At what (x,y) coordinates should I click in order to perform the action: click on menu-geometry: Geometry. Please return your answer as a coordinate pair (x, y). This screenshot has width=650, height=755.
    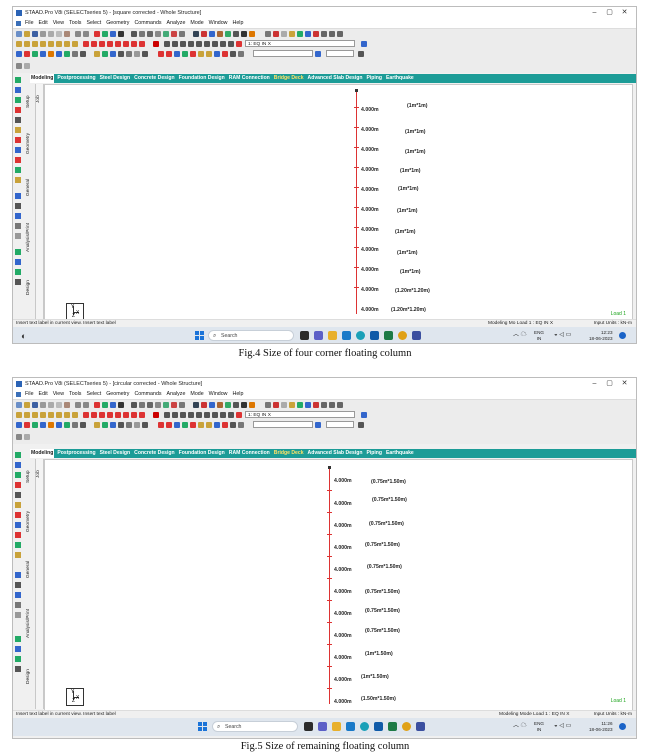
    Looking at the image, I should click on (117, 394).